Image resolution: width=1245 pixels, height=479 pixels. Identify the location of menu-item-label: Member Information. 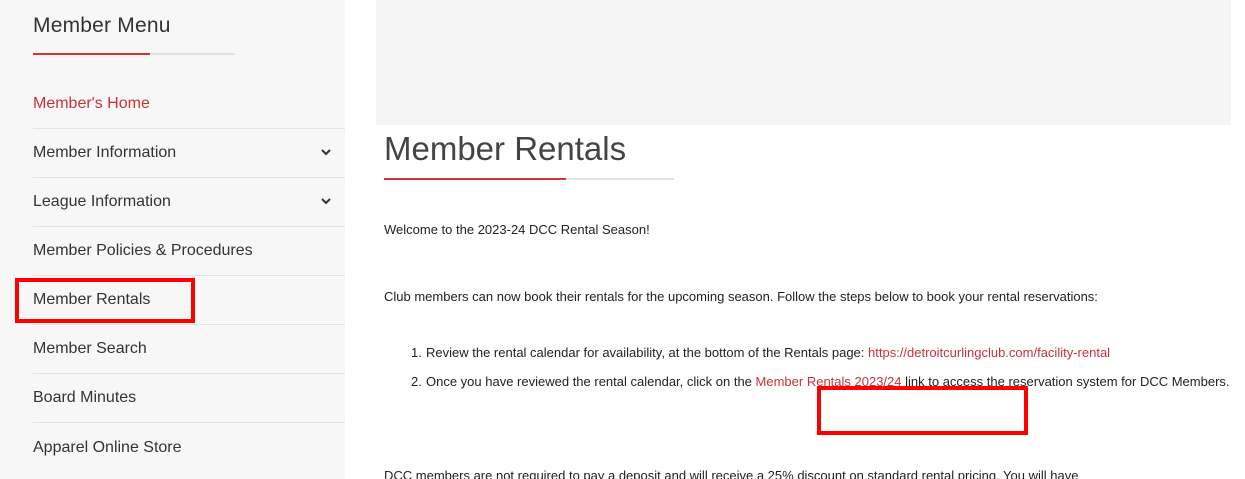
(105, 152).